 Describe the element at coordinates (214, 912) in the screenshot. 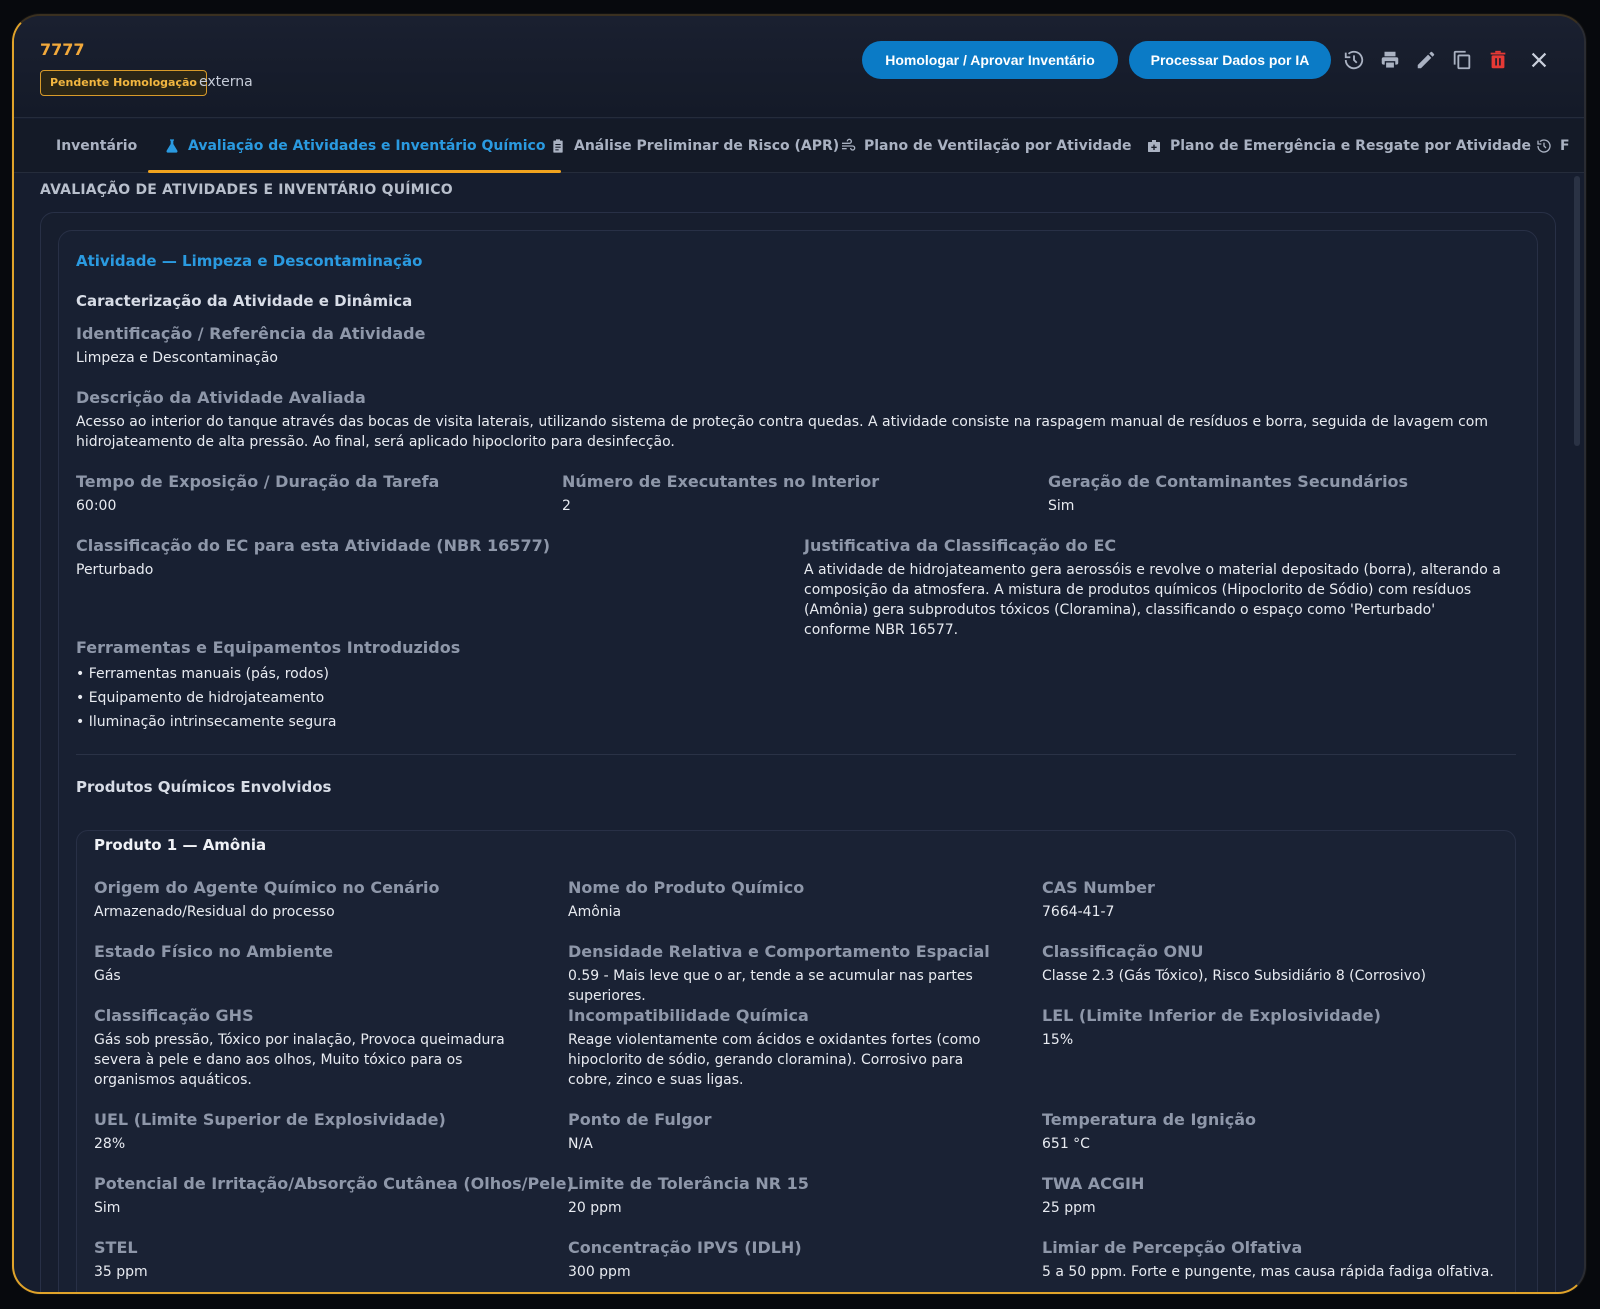

I see `product-field-value: Armazenado/Residual do processo` at that location.